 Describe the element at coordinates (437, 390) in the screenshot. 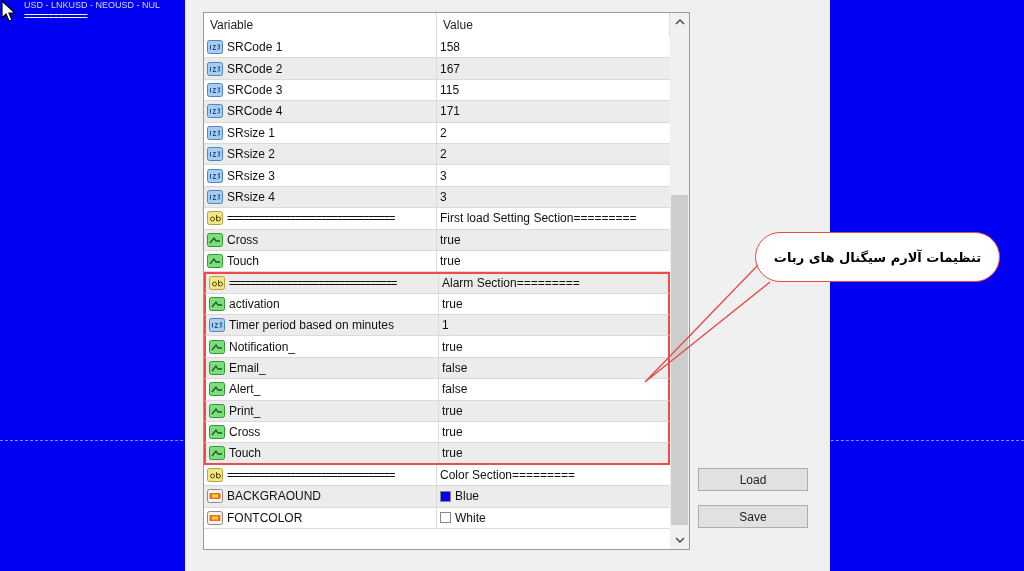

I see `table-row: Alert_ false` at that location.